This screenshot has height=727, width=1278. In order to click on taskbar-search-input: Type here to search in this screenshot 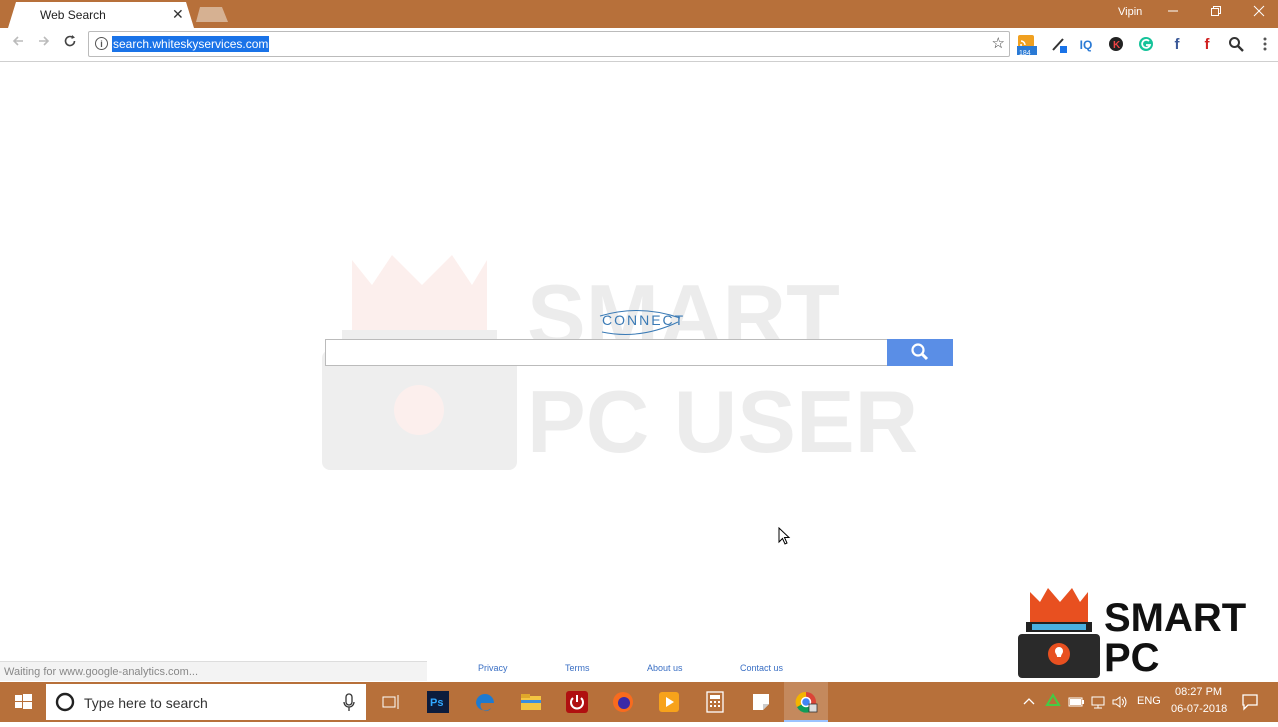, I will do `click(206, 702)`.